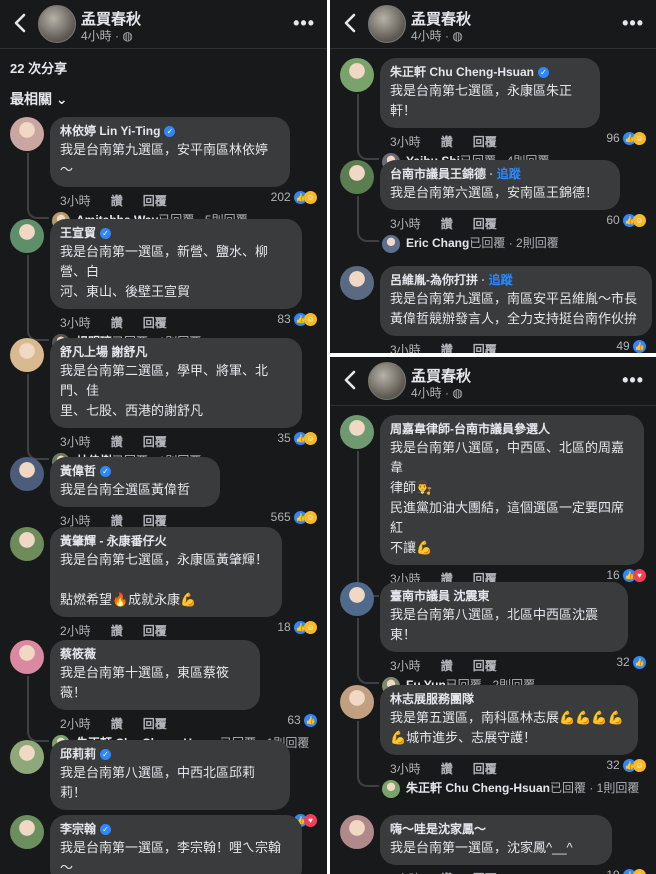 The image size is (656, 874). Describe the element at coordinates (154, 654) in the screenshot. I see `commenter-name: 蔡筱薇` at that location.